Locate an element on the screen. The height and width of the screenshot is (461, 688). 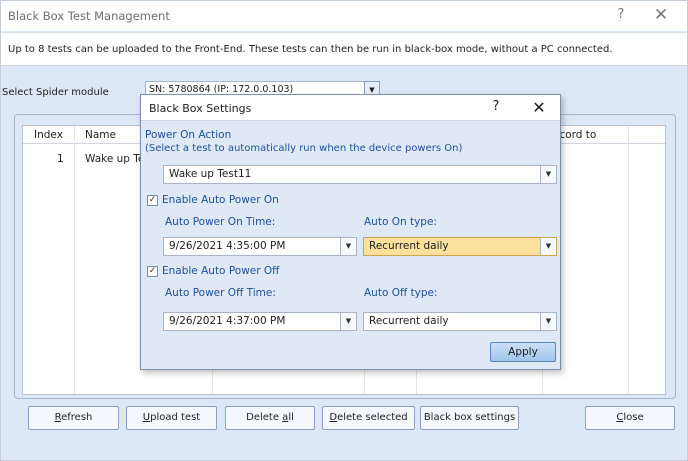
on-time-picker: 9/26/2021 4:35:00 PM ▼ is located at coordinates (260, 246).